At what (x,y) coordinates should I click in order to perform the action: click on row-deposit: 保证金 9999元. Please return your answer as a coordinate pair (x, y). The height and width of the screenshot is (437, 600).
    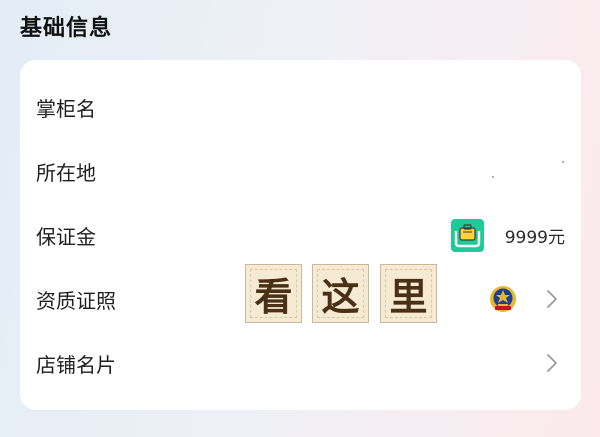
    Looking at the image, I should click on (300, 235).